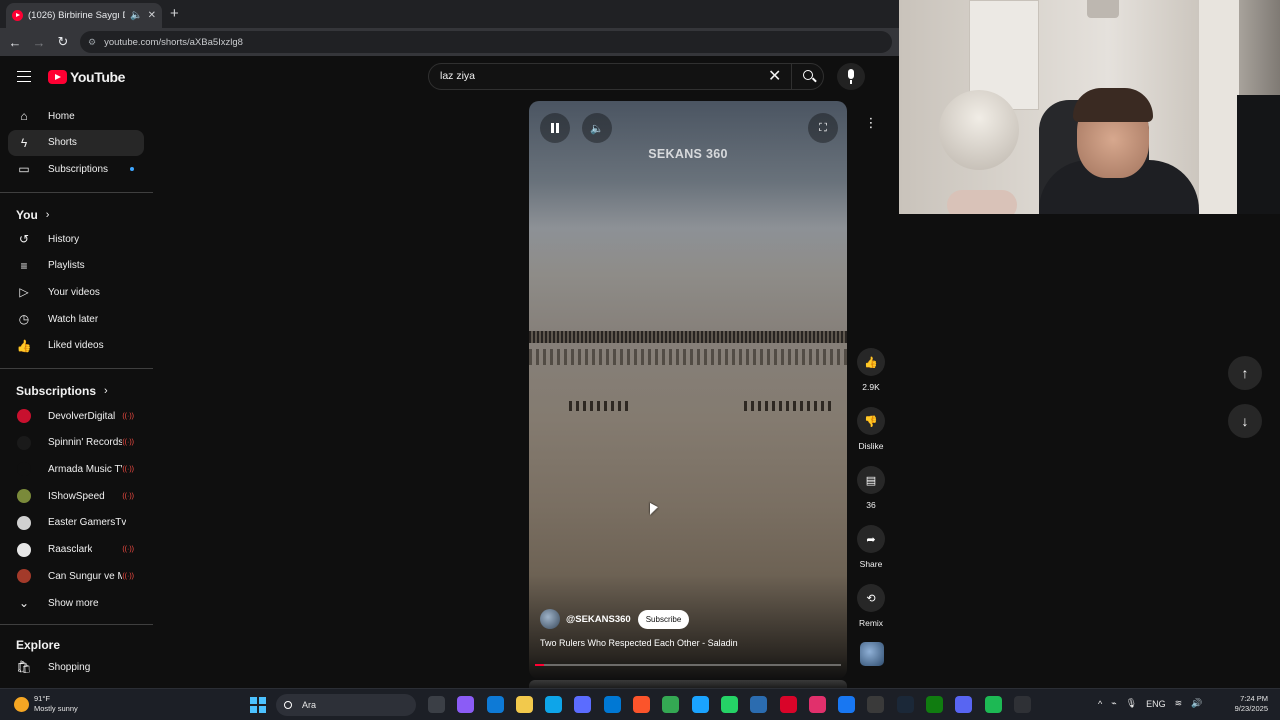  I want to click on comments-button: ▤, so click(871, 480).